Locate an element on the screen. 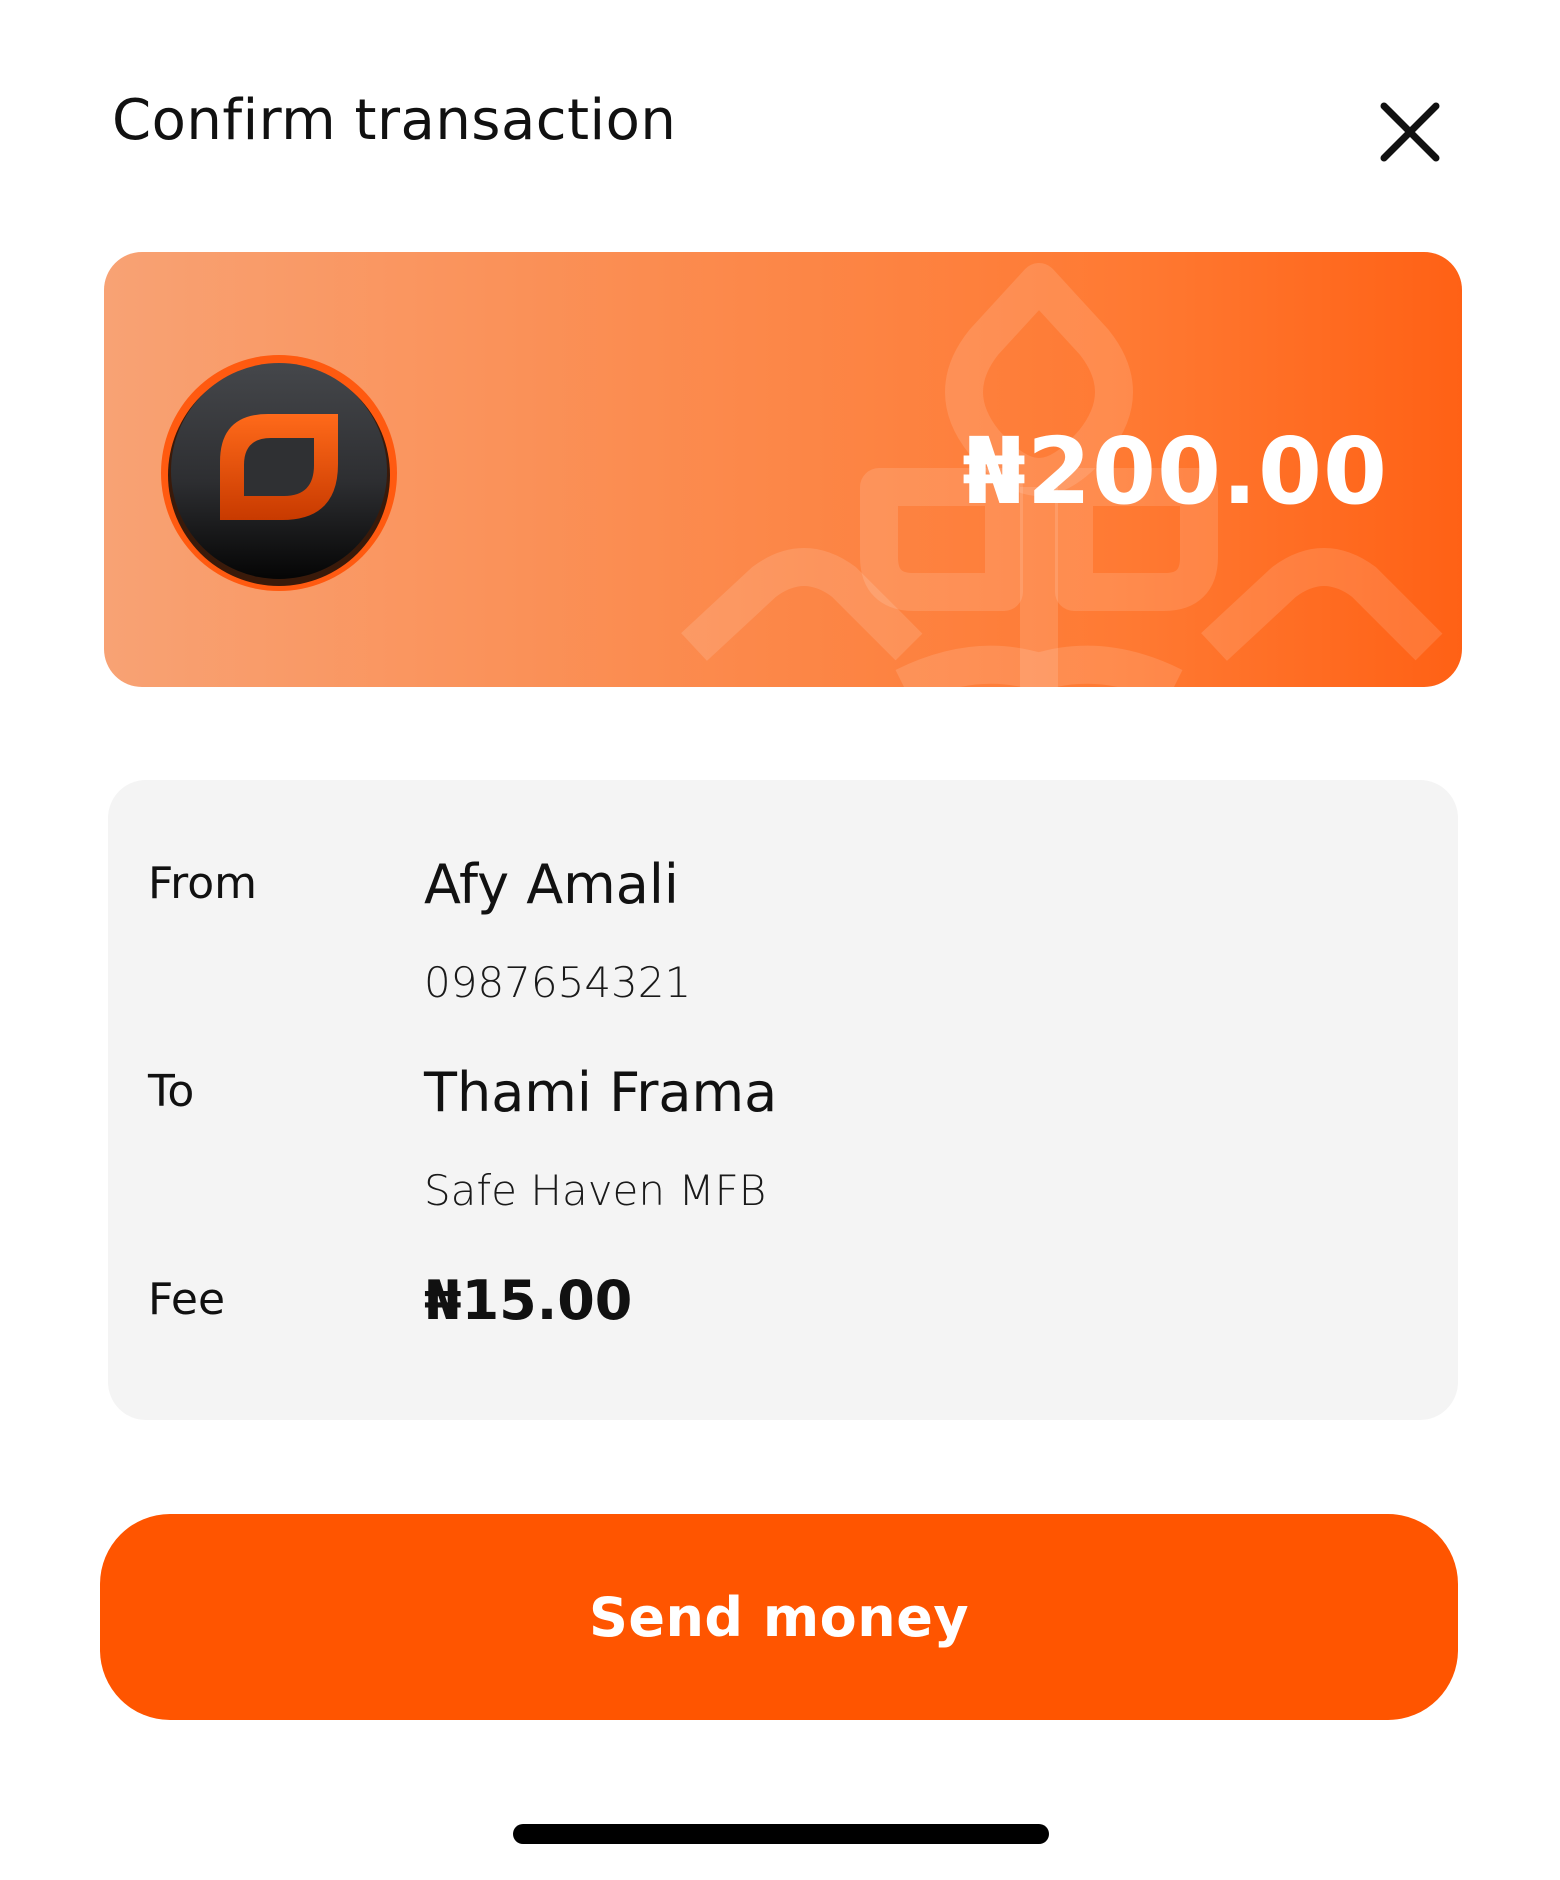  recipient-name: Thami Frama is located at coordinates (601, 1092).